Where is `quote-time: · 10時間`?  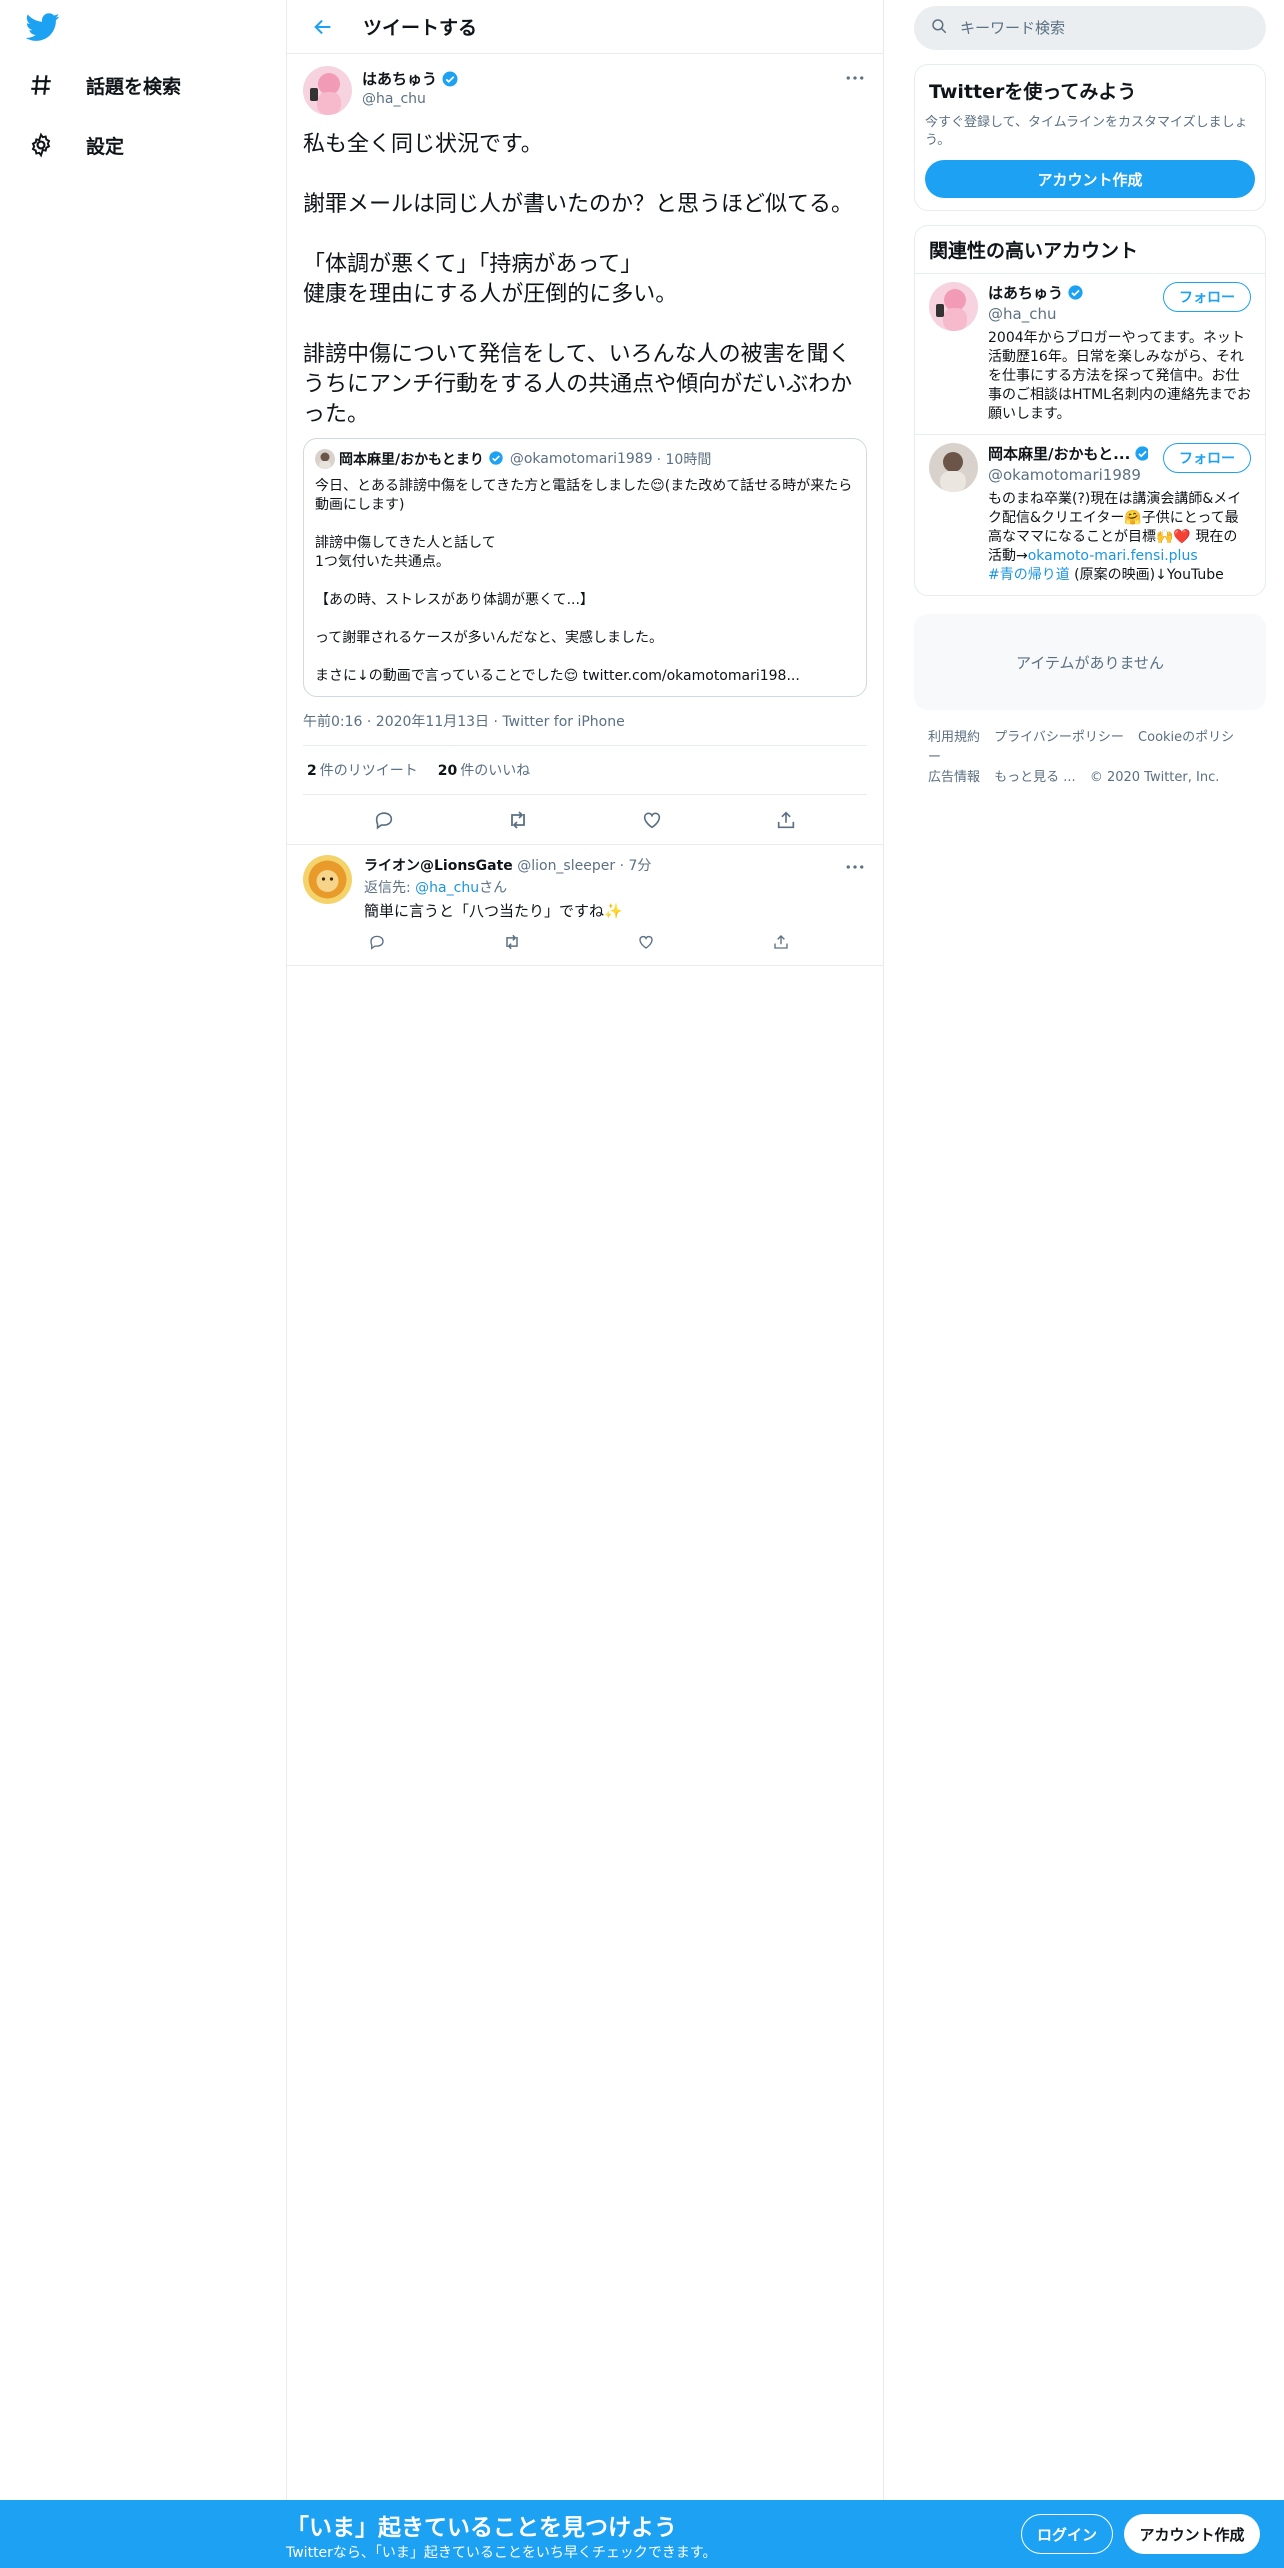
quote-time: · 10時間 is located at coordinates (684, 460).